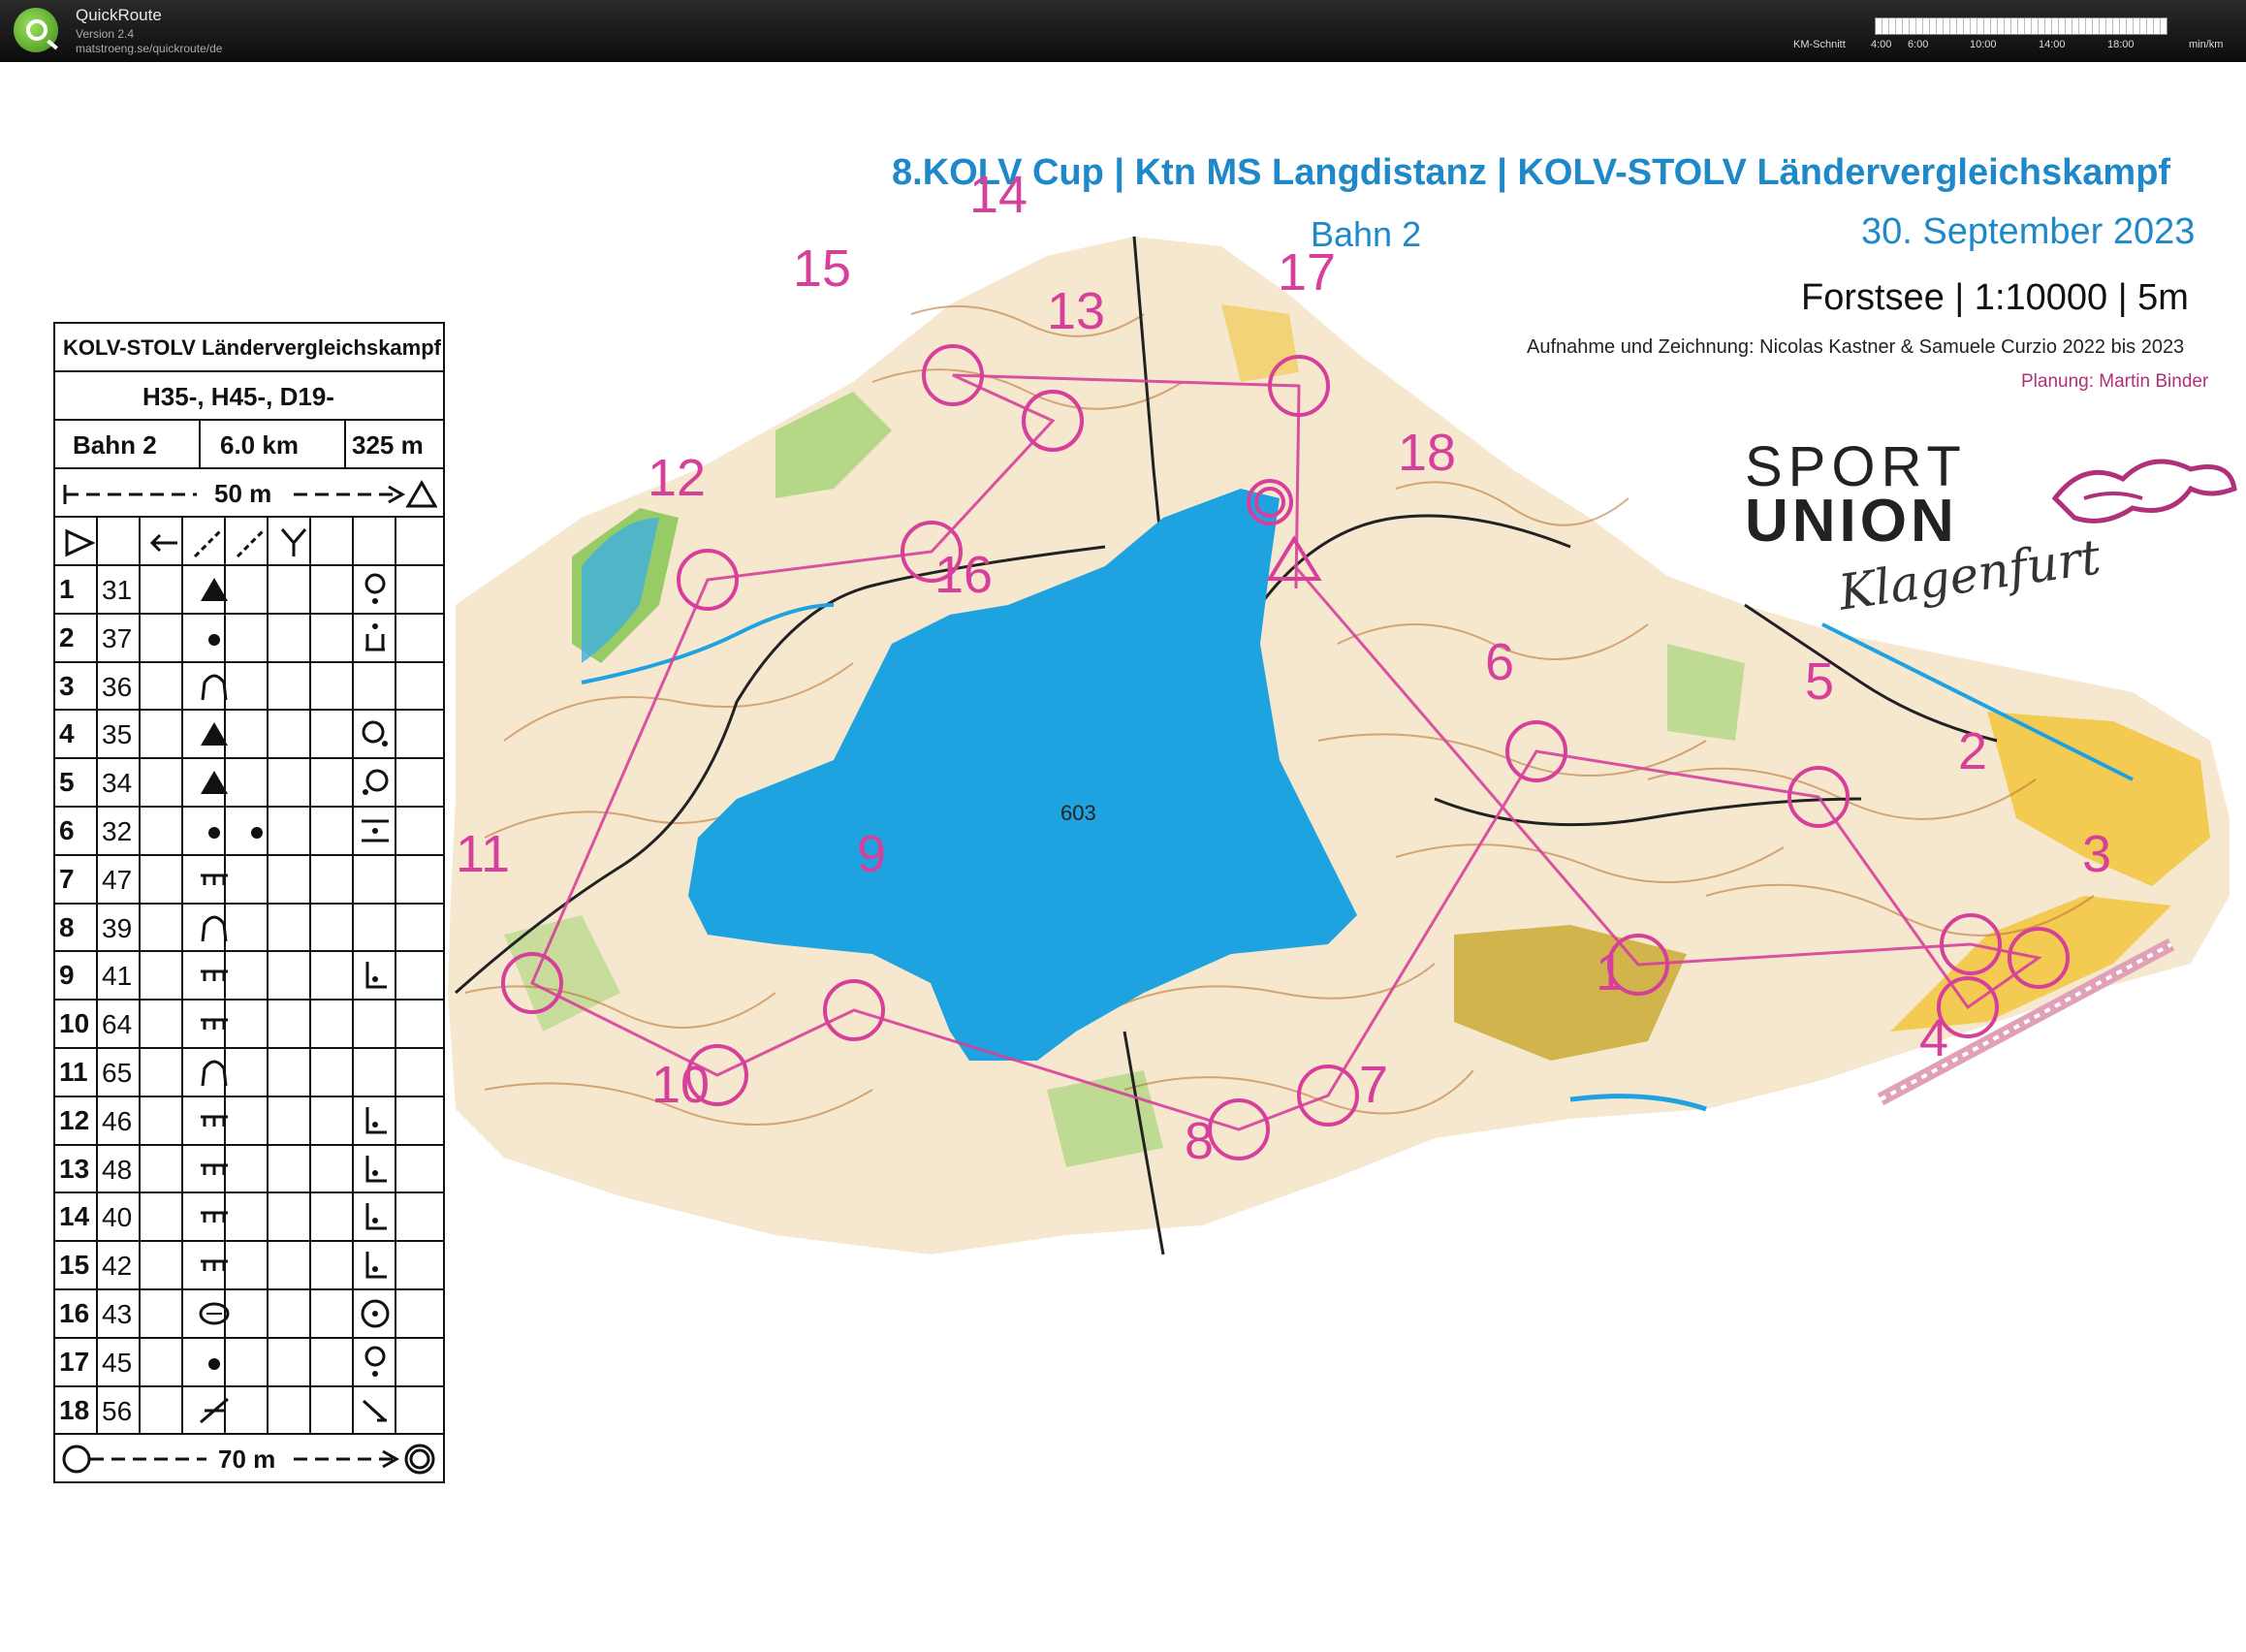  Describe the element at coordinates (249, 832) in the screenshot. I see `control-row: 6 32` at that location.